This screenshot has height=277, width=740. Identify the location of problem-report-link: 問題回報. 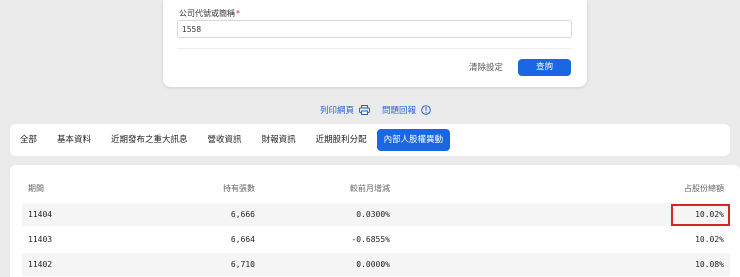
(406, 110).